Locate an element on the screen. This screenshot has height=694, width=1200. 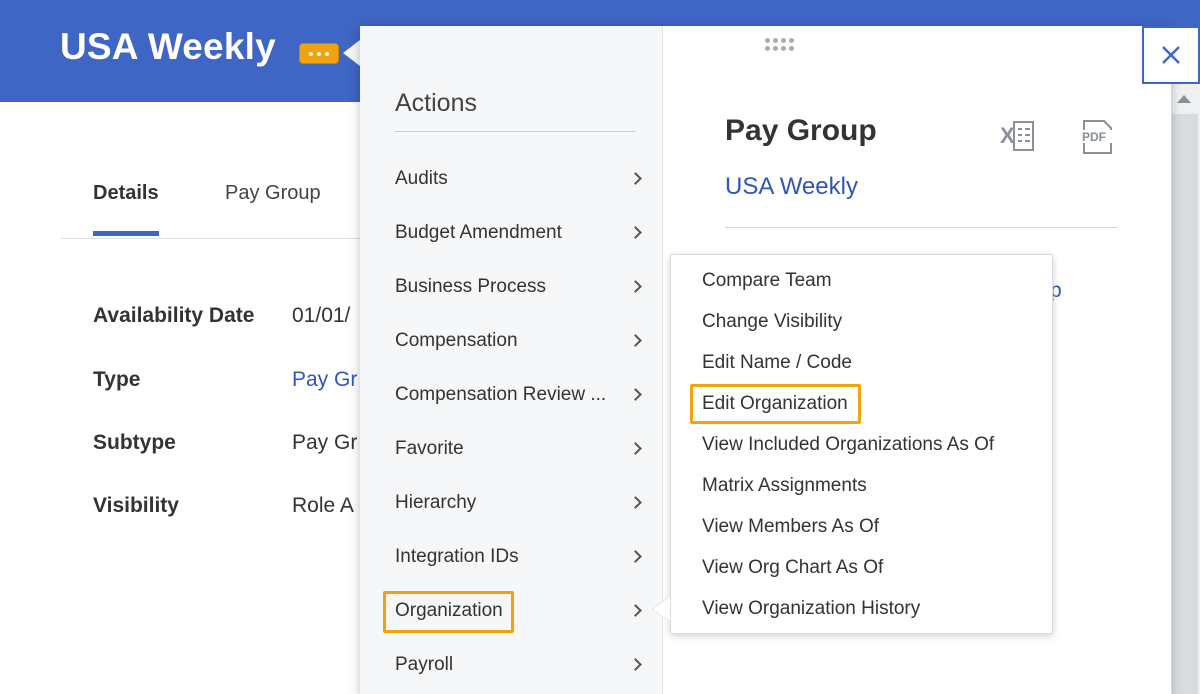
action-label: Payroll is located at coordinates (424, 664).